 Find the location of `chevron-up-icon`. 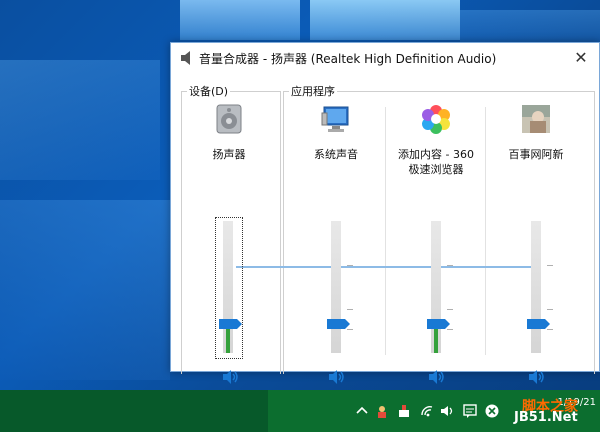

chevron-up-icon is located at coordinates (362, 411).